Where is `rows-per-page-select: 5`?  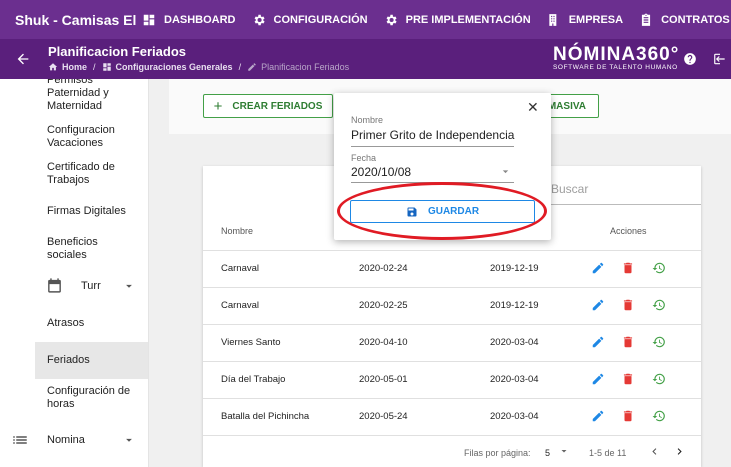 rows-per-page-select: 5 is located at coordinates (547, 453).